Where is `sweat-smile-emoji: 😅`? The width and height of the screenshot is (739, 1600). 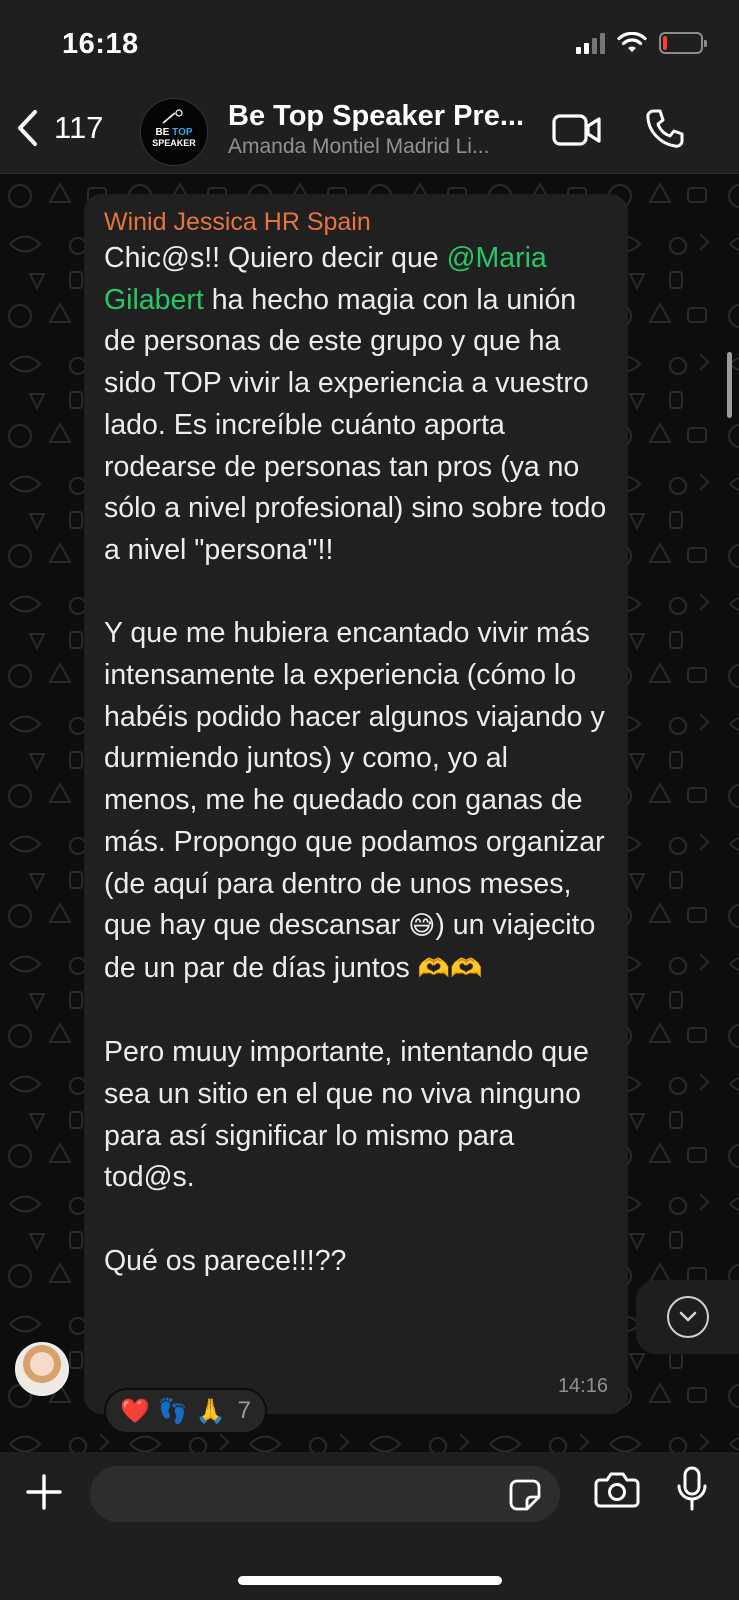 sweat-smile-emoji: 😅 is located at coordinates (422, 926).